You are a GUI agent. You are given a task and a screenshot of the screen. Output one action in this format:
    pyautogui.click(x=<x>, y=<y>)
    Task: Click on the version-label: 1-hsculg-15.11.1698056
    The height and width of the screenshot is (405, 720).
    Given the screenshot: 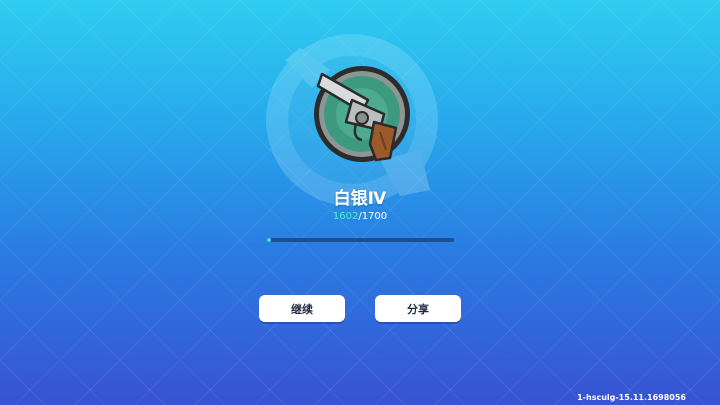 What is the action you would take?
    pyautogui.click(x=631, y=397)
    